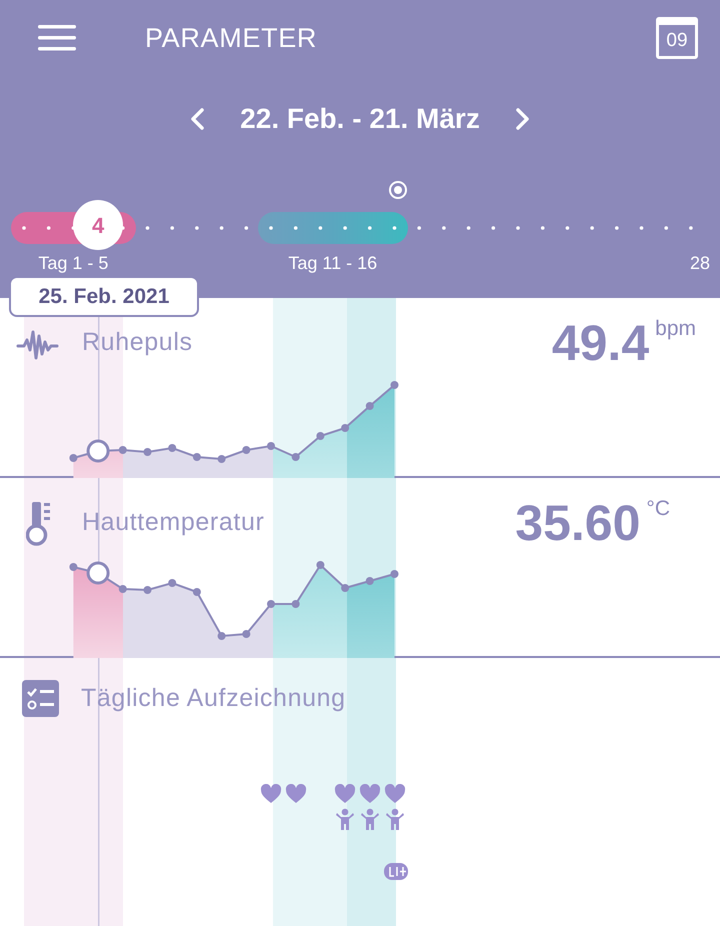 The image size is (720, 926). Describe the element at coordinates (137, 342) in the screenshot. I see `metric-label: Ruhepuls` at that location.